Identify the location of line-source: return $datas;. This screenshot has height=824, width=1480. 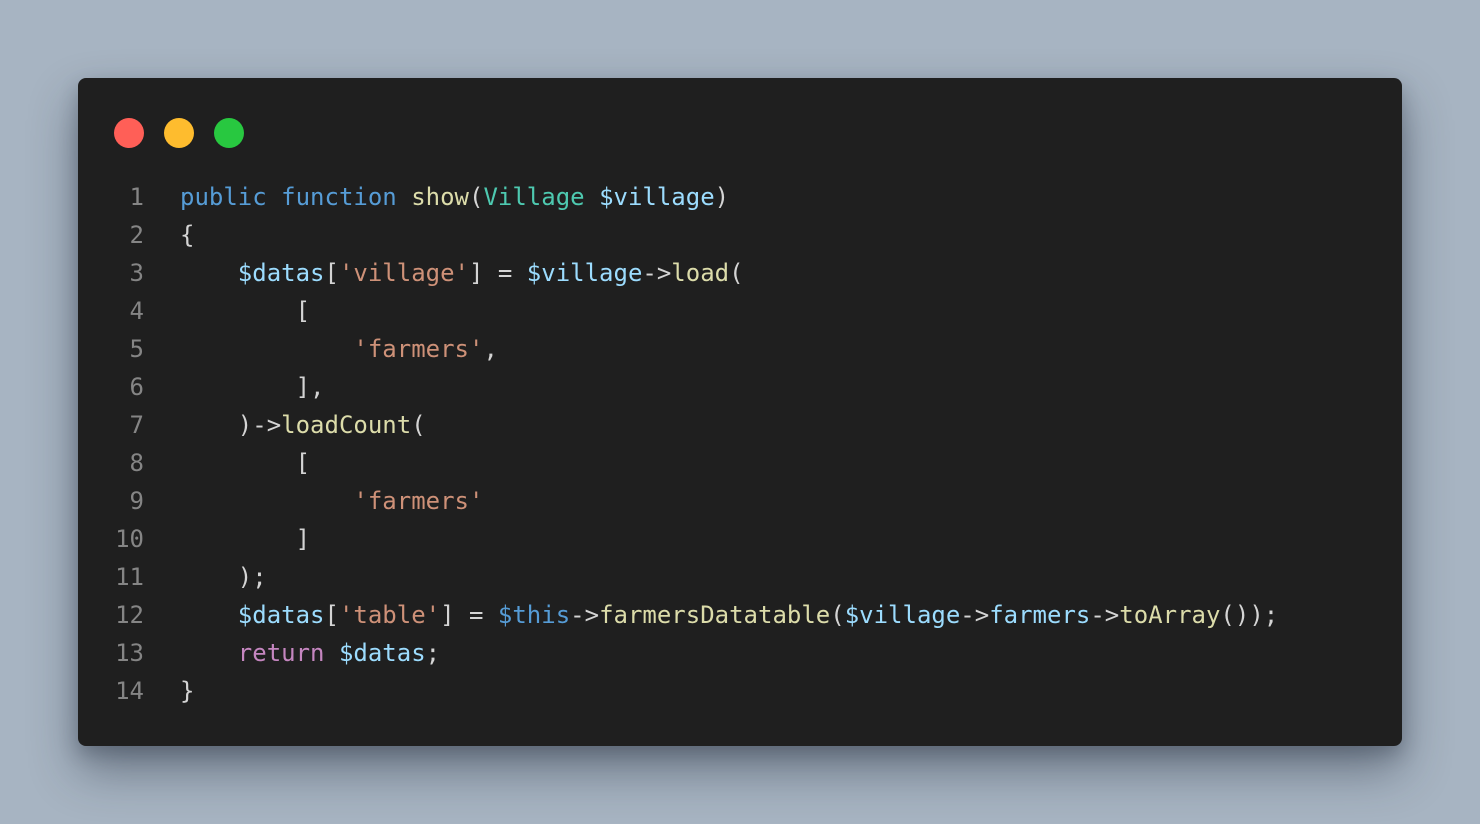
(292, 653).